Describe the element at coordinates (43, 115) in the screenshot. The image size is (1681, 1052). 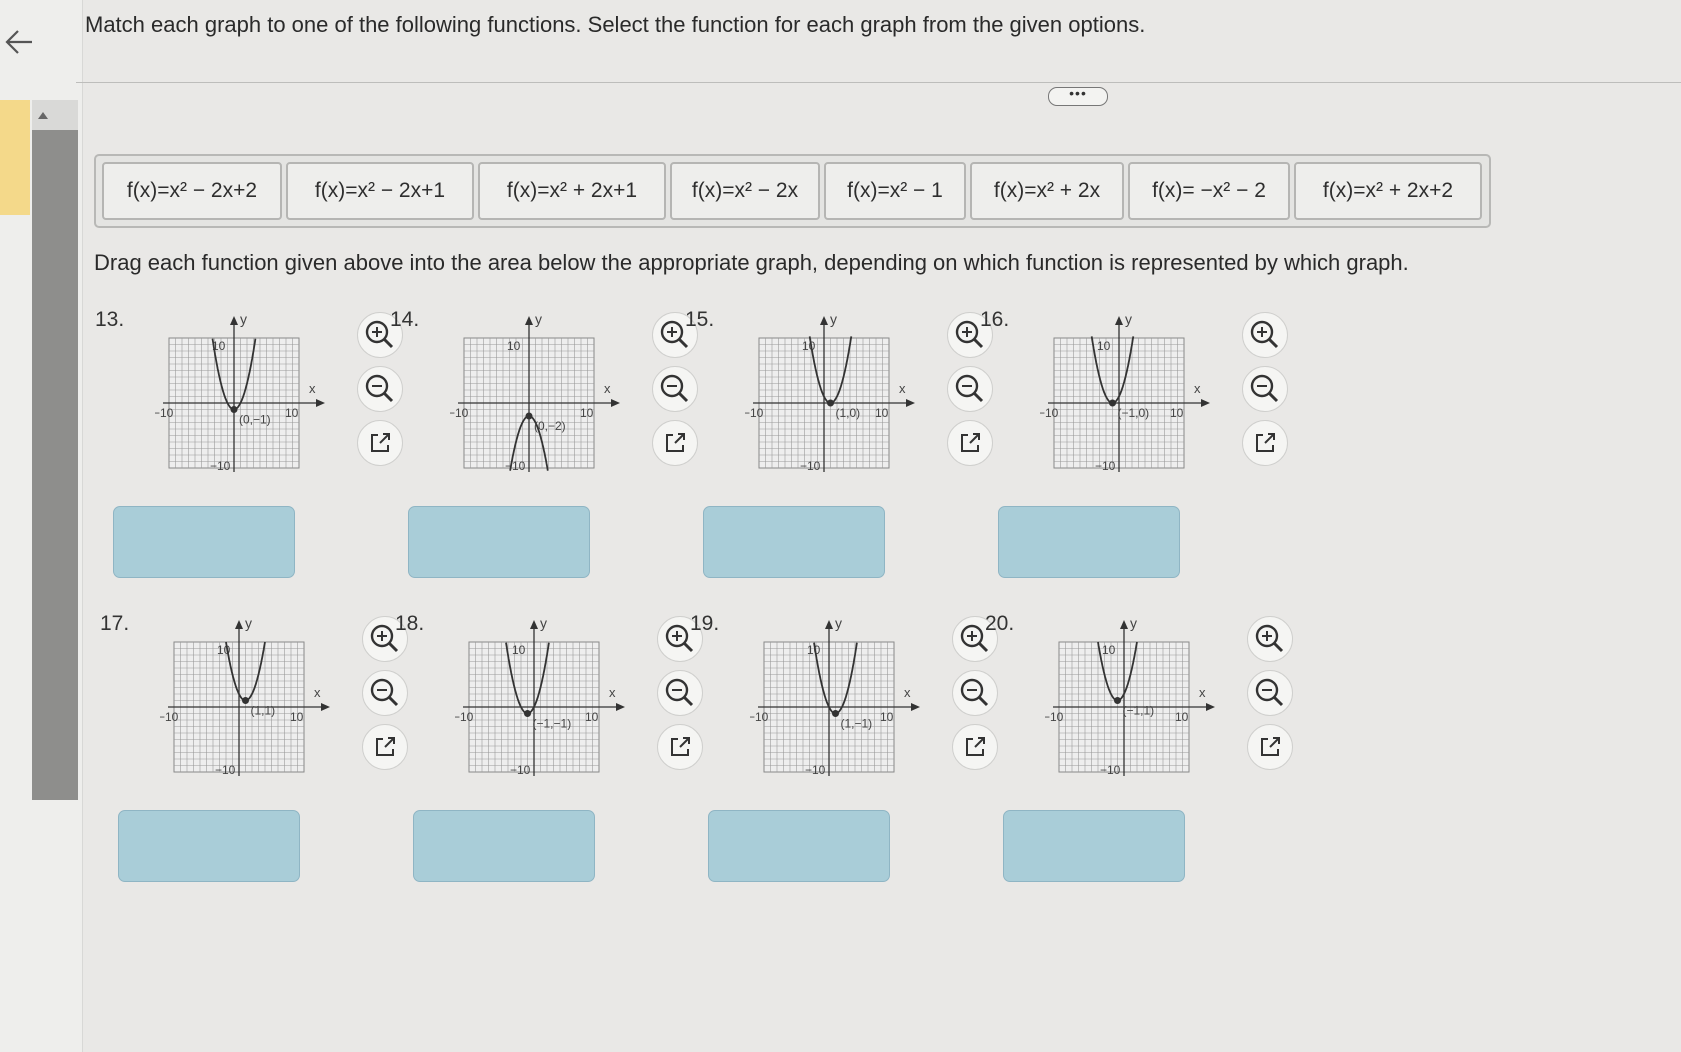
I see `scroll-up-icon` at that location.